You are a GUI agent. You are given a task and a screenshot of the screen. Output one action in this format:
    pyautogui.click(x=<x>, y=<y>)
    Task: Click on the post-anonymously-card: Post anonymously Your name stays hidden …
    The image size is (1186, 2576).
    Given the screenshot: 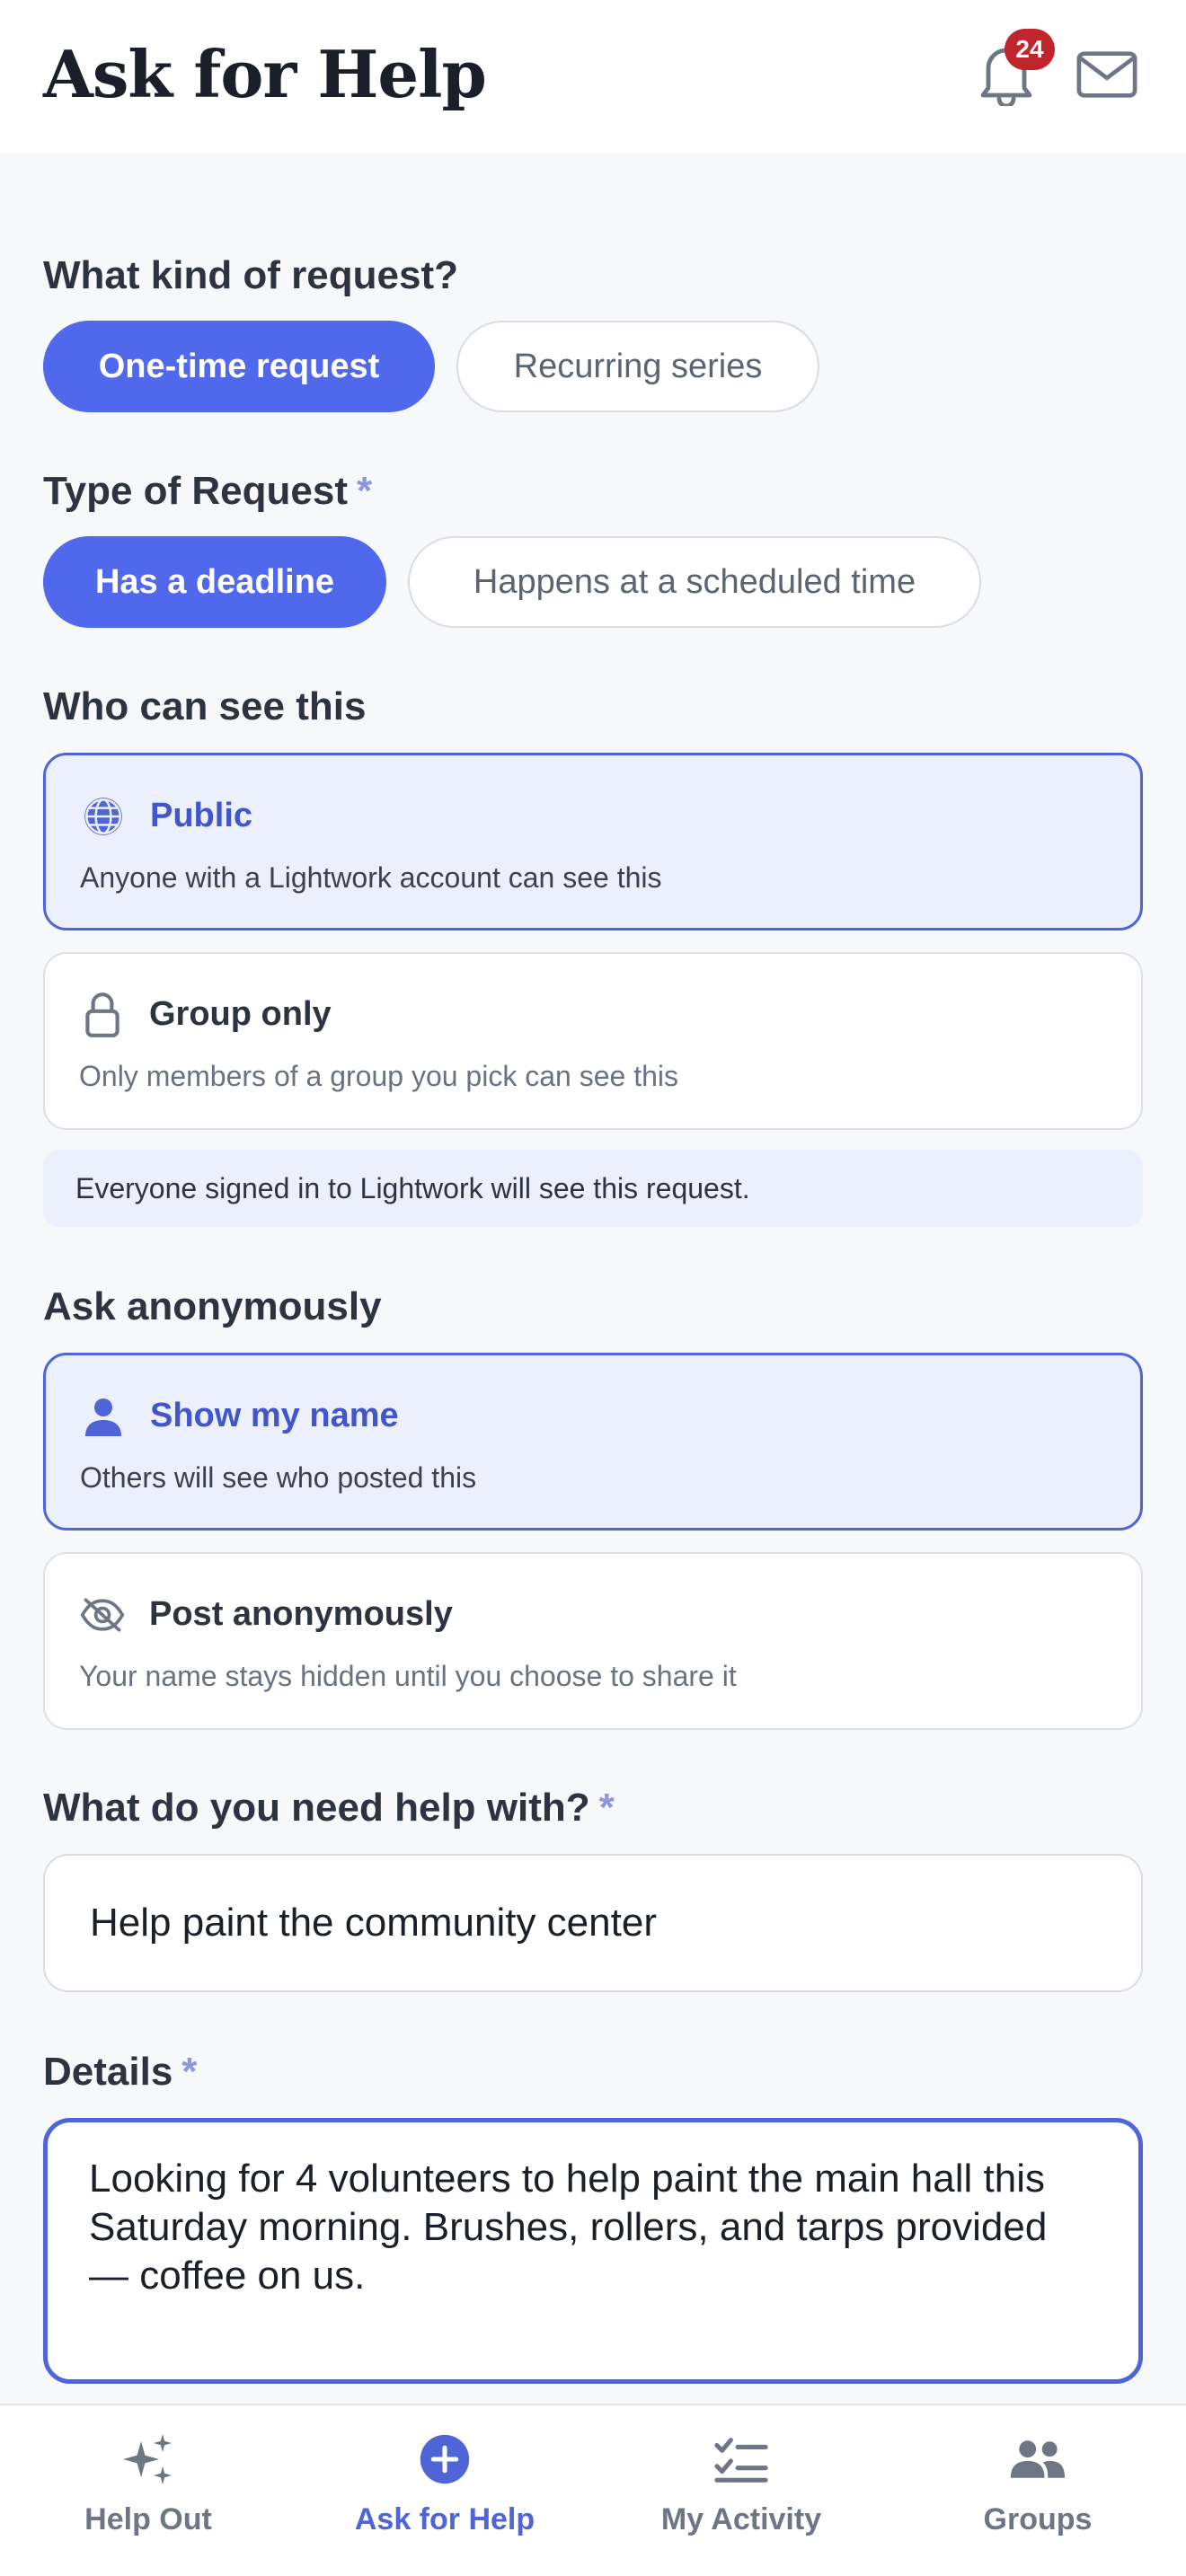 What is the action you would take?
    pyautogui.click(x=593, y=1641)
    